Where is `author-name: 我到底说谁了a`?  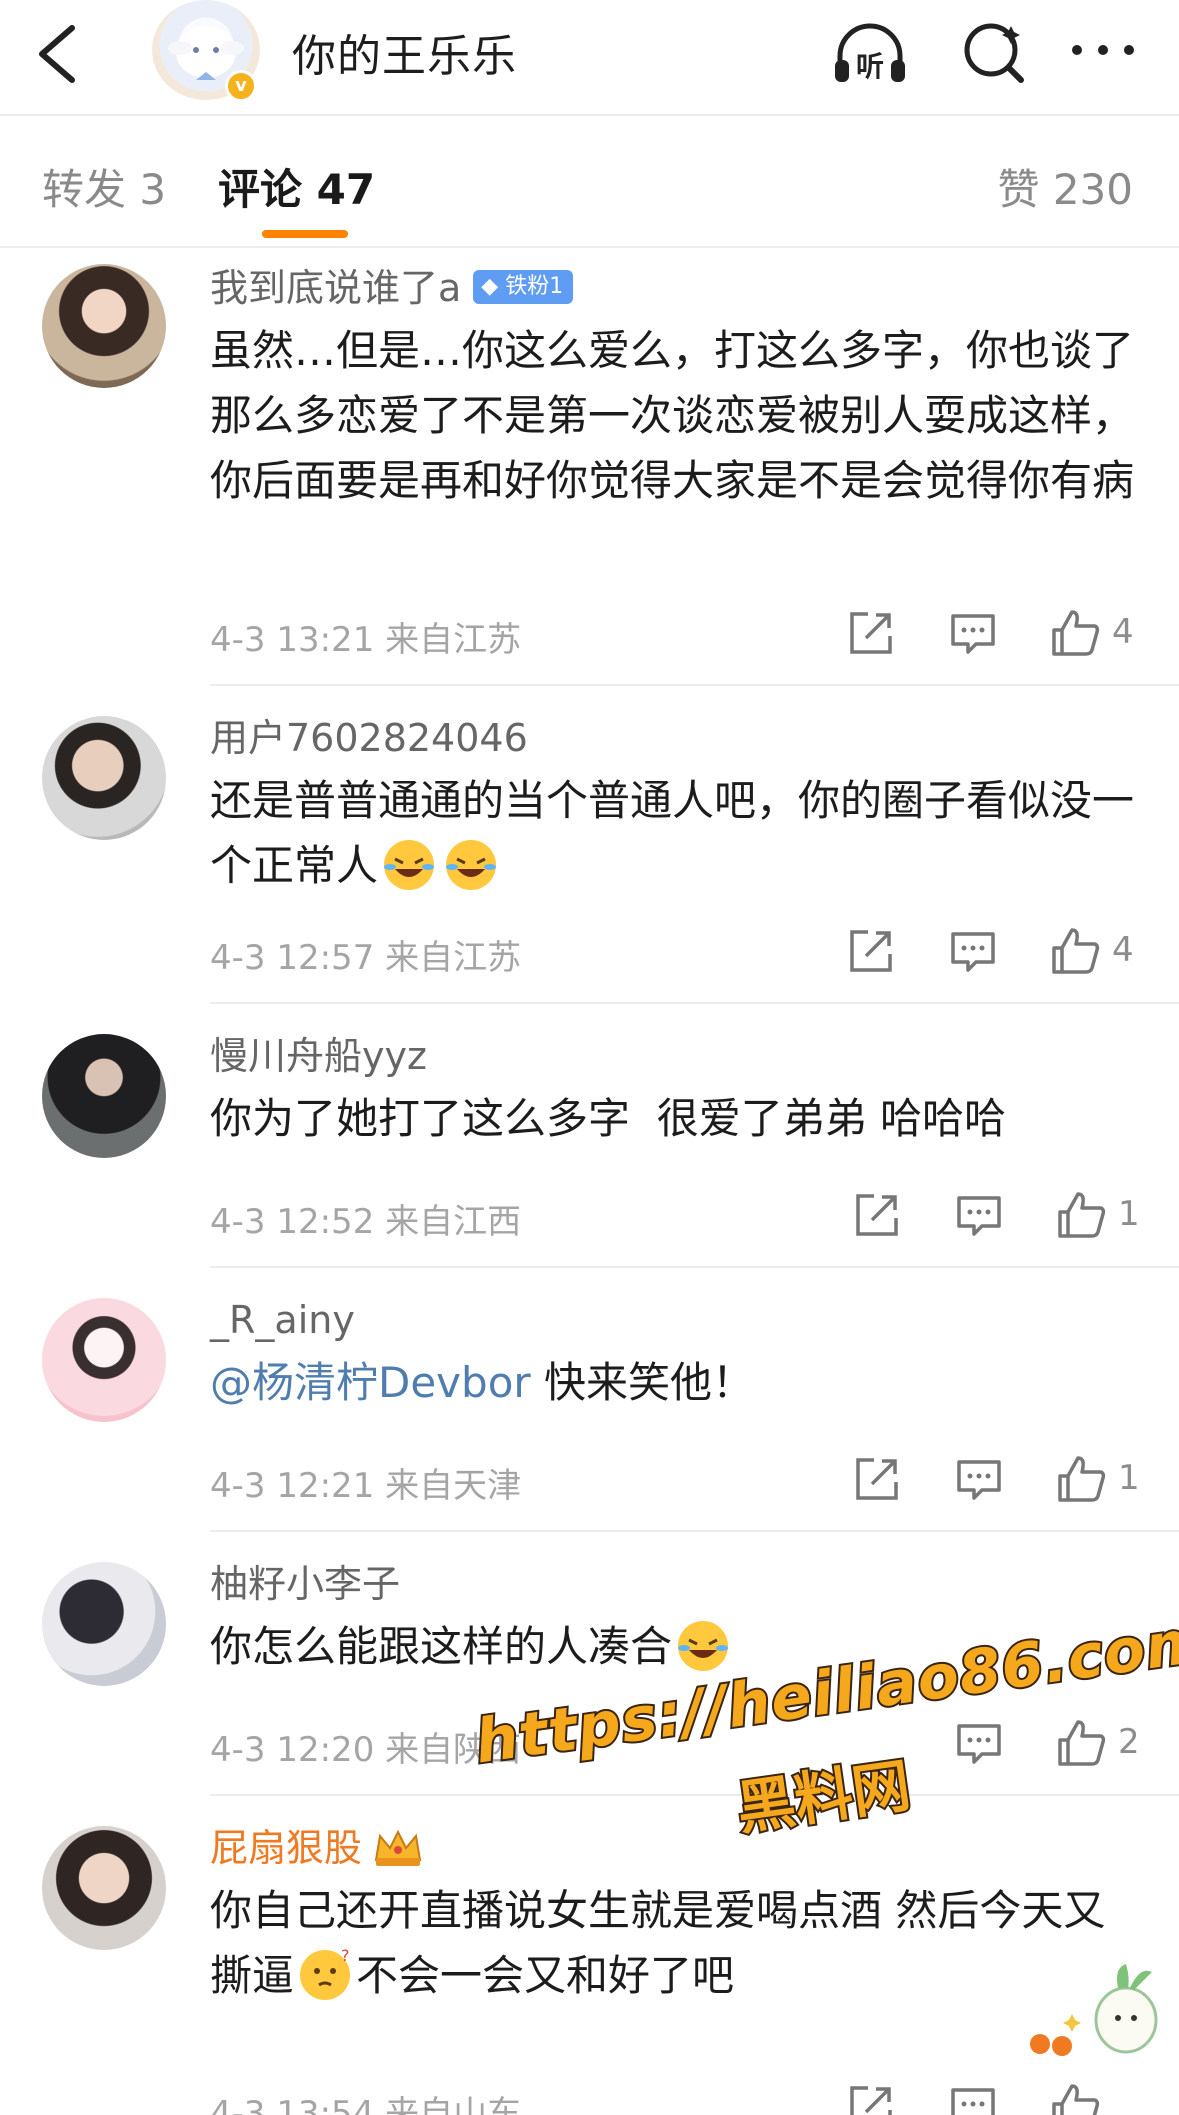
author-name: 我到底说谁了a is located at coordinates (335, 288).